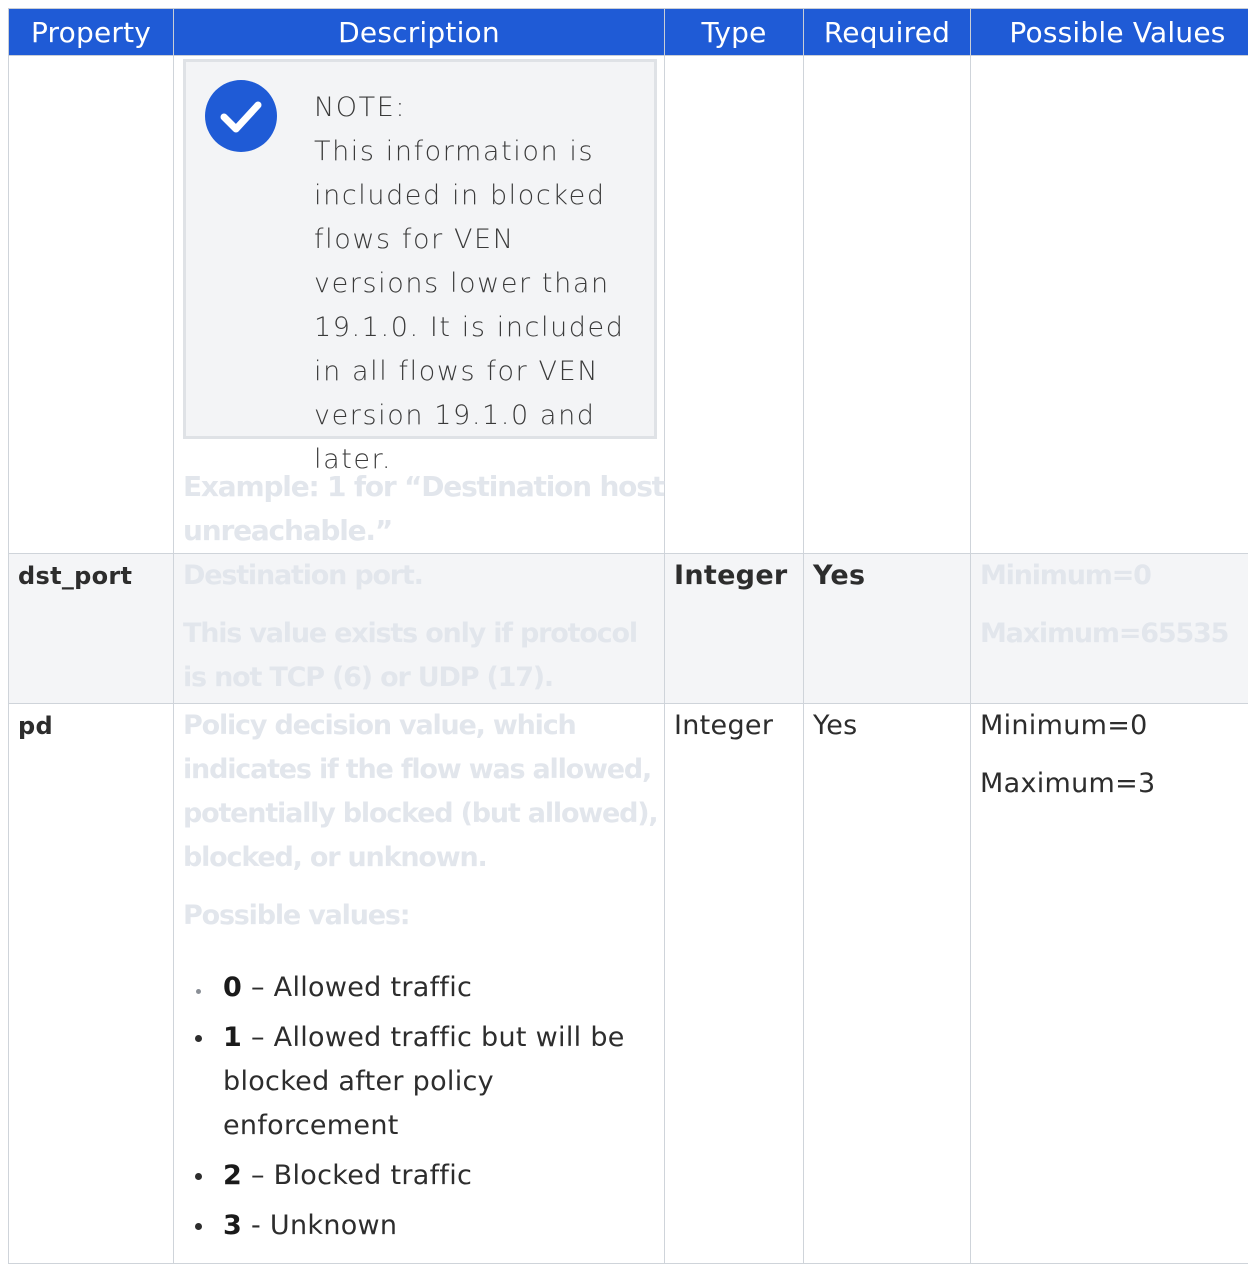 Image resolution: width=1248 pixels, height=1264 pixels. What do you see at coordinates (734, 32) in the screenshot?
I see `header-type: Type` at bounding box center [734, 32].